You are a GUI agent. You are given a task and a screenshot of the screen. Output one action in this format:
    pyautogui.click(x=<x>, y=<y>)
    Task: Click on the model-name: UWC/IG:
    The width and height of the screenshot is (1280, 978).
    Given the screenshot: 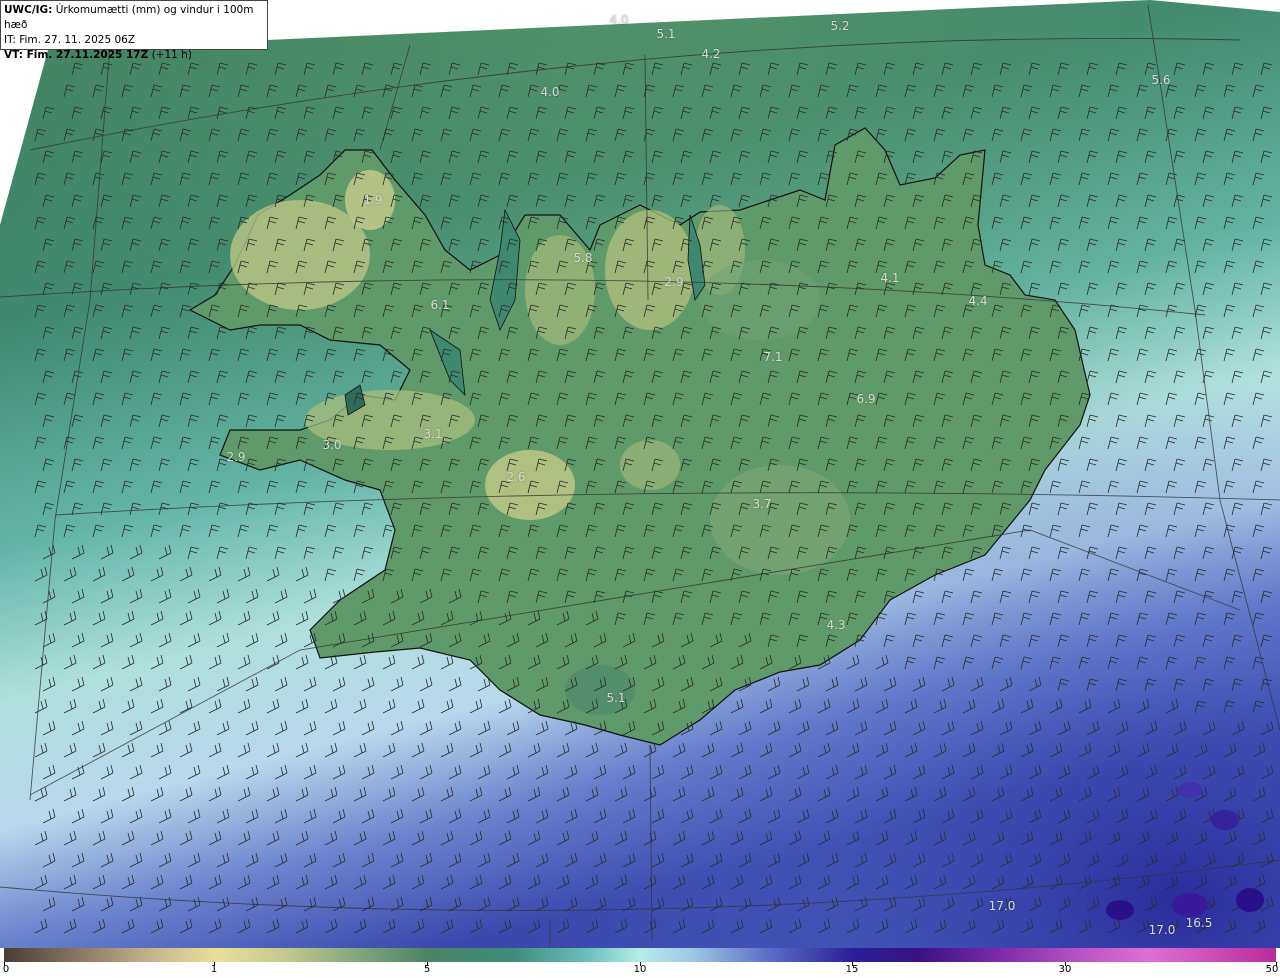 What is the action you would take?
    pyautogui.click(x=28, y=10)
    